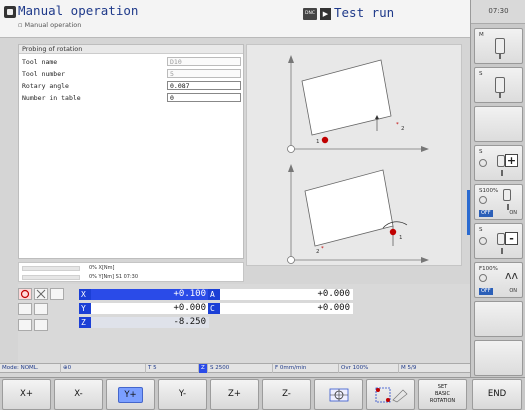  I want to click on m-label: M, so click(481, 35).